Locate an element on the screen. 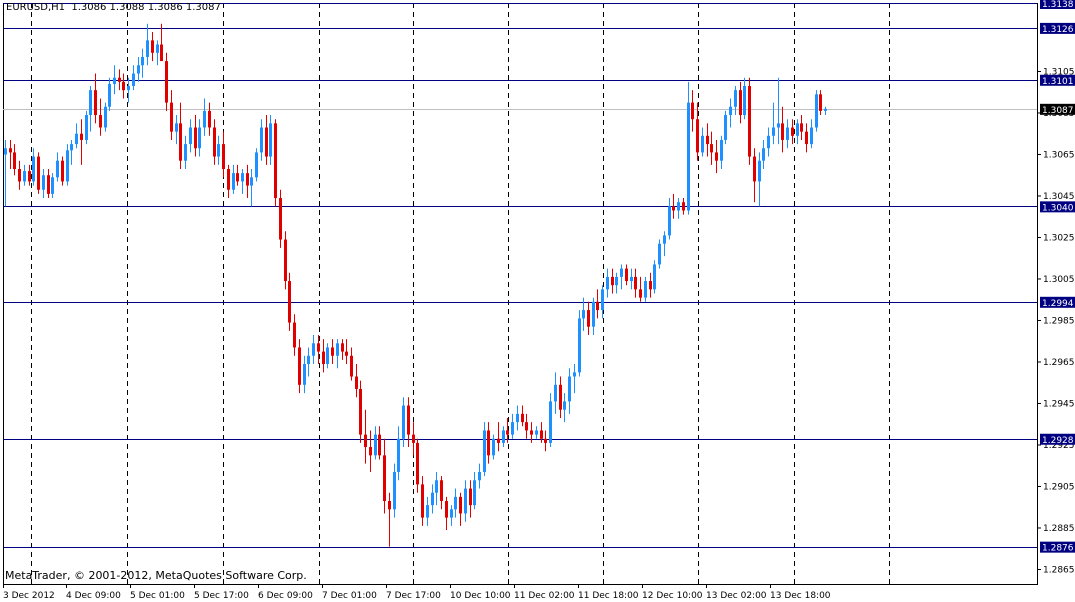 The image size is (1075, 602). y-tick-label: 1.3065 is located at coordinates (1059, 155).